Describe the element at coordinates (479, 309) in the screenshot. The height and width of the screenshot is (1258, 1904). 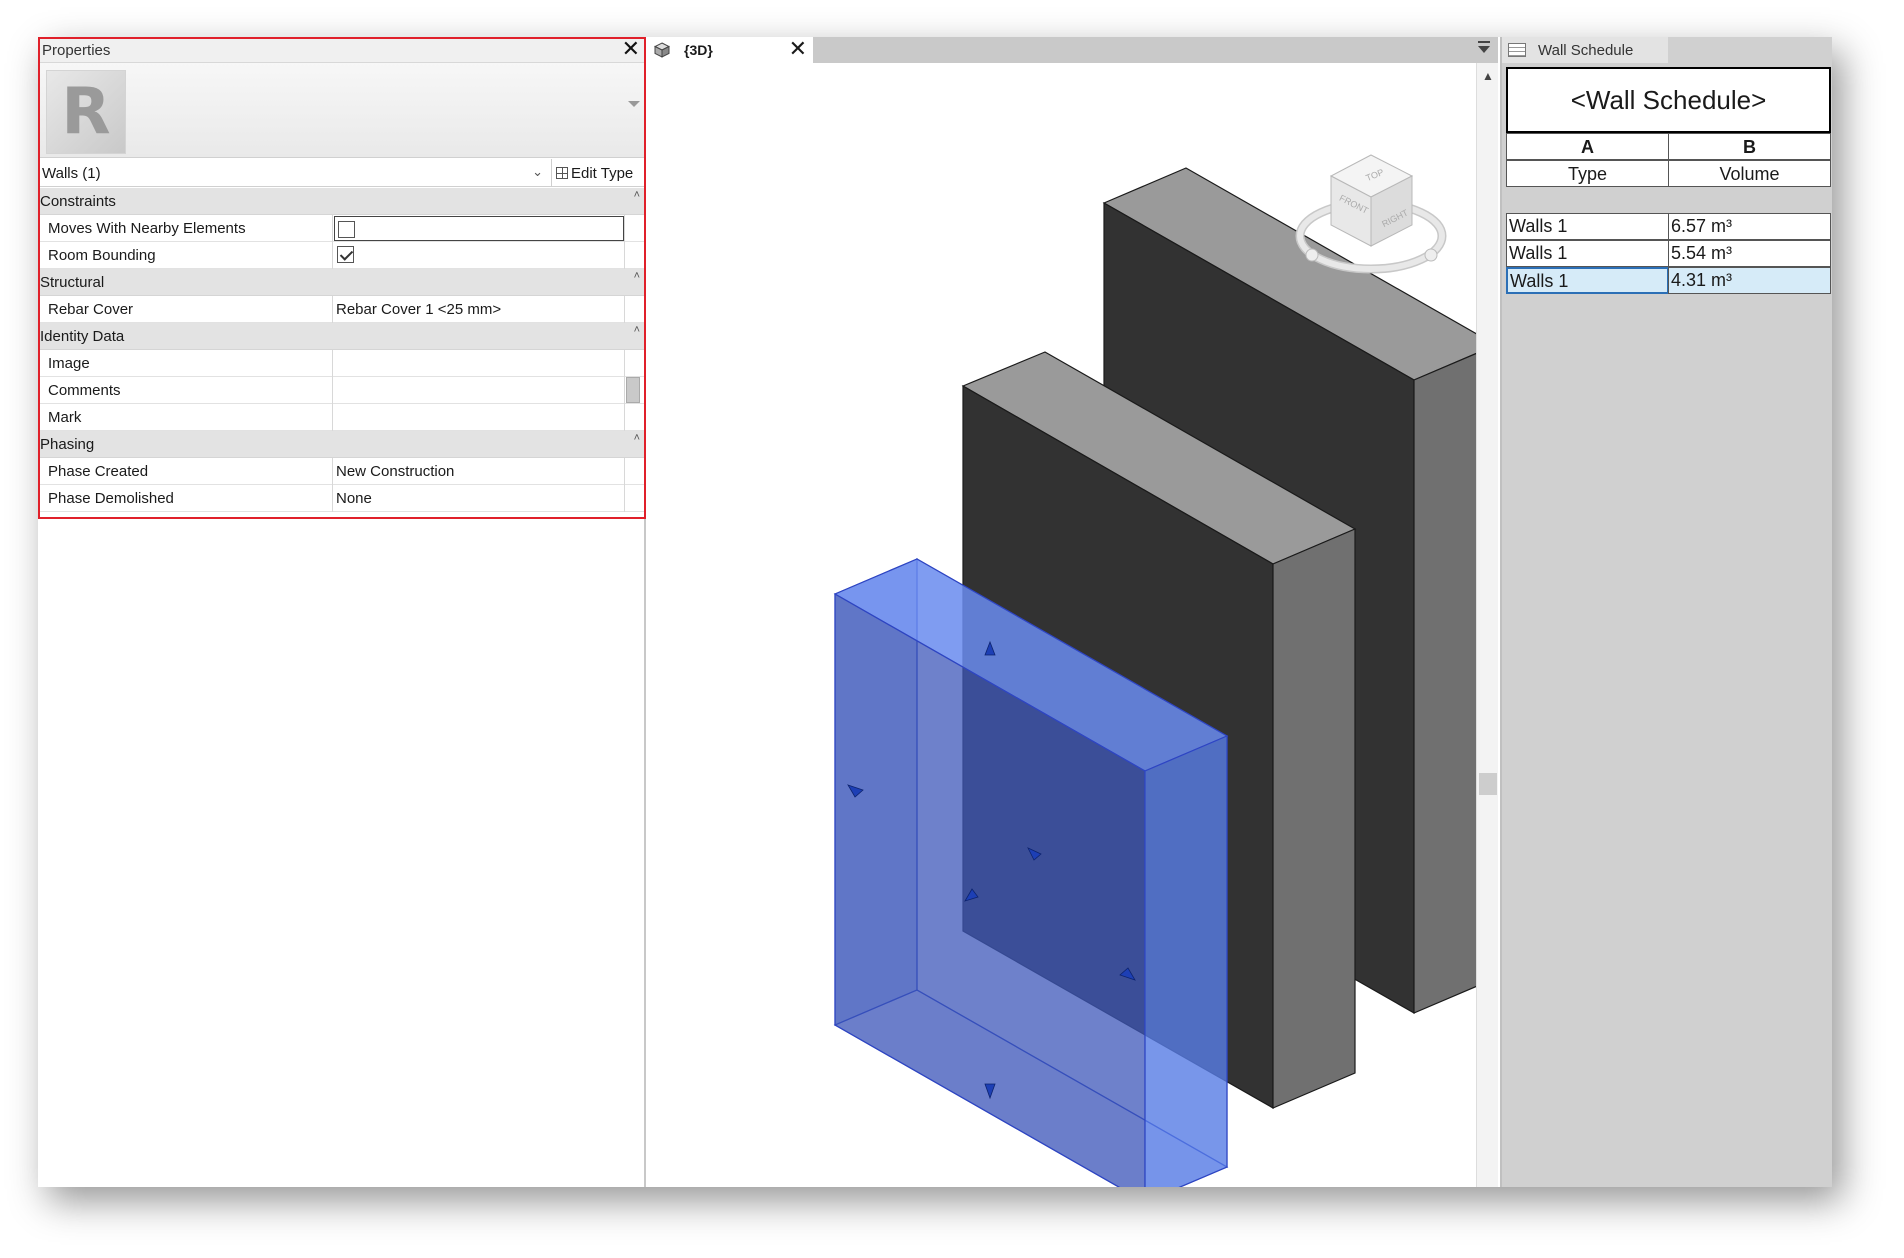
I see `property-value: Rebar Cover 1 <25 mm>` at that location.